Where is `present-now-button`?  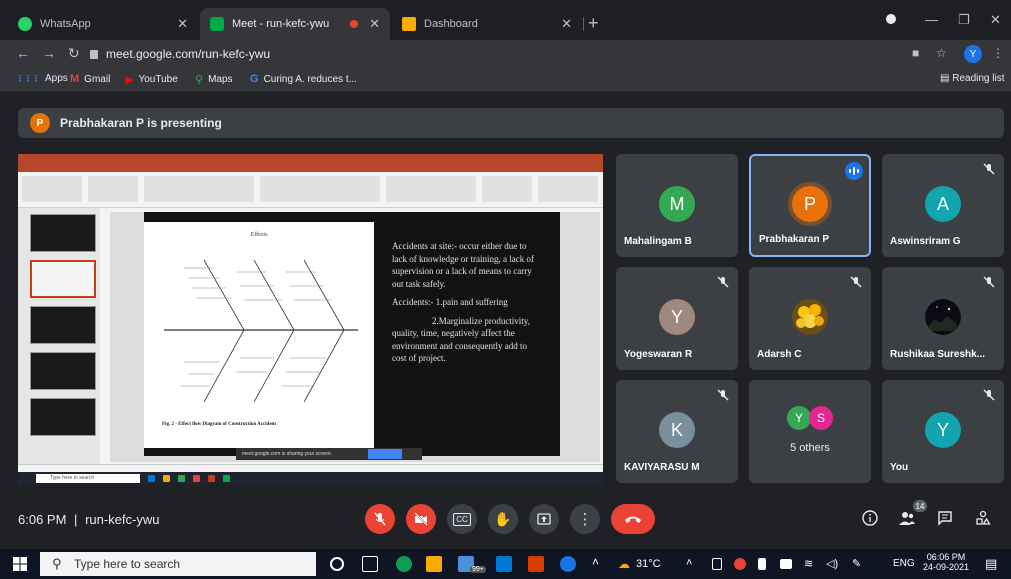 present-now-button is located at coordinates (544, 519).